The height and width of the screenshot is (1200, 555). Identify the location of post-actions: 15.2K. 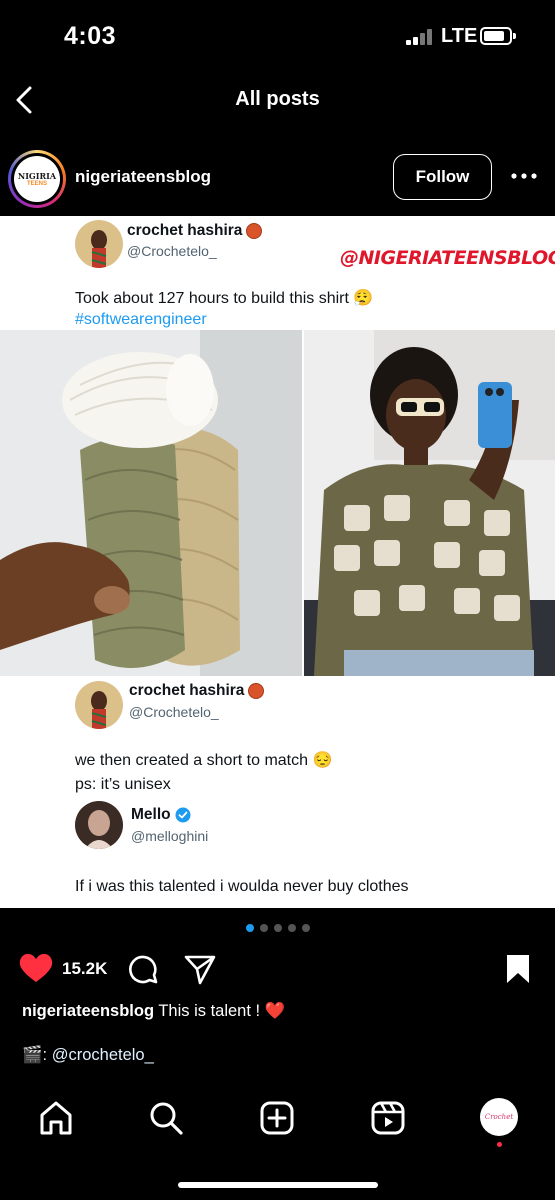
(277, 969).